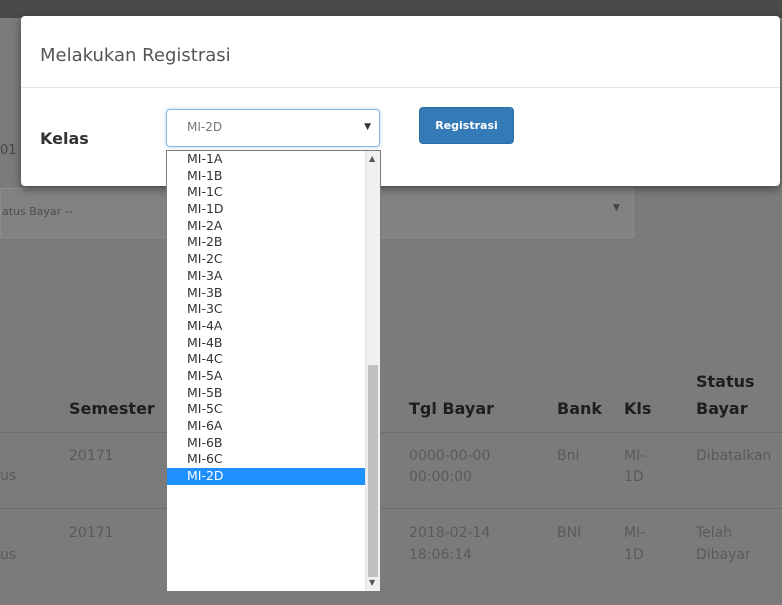 The width and height of the screenshot is (782, 605). Describe the element at coordinates (266, 192) in the screenshot. I see `dropdown-option: MI-1C` at that location.